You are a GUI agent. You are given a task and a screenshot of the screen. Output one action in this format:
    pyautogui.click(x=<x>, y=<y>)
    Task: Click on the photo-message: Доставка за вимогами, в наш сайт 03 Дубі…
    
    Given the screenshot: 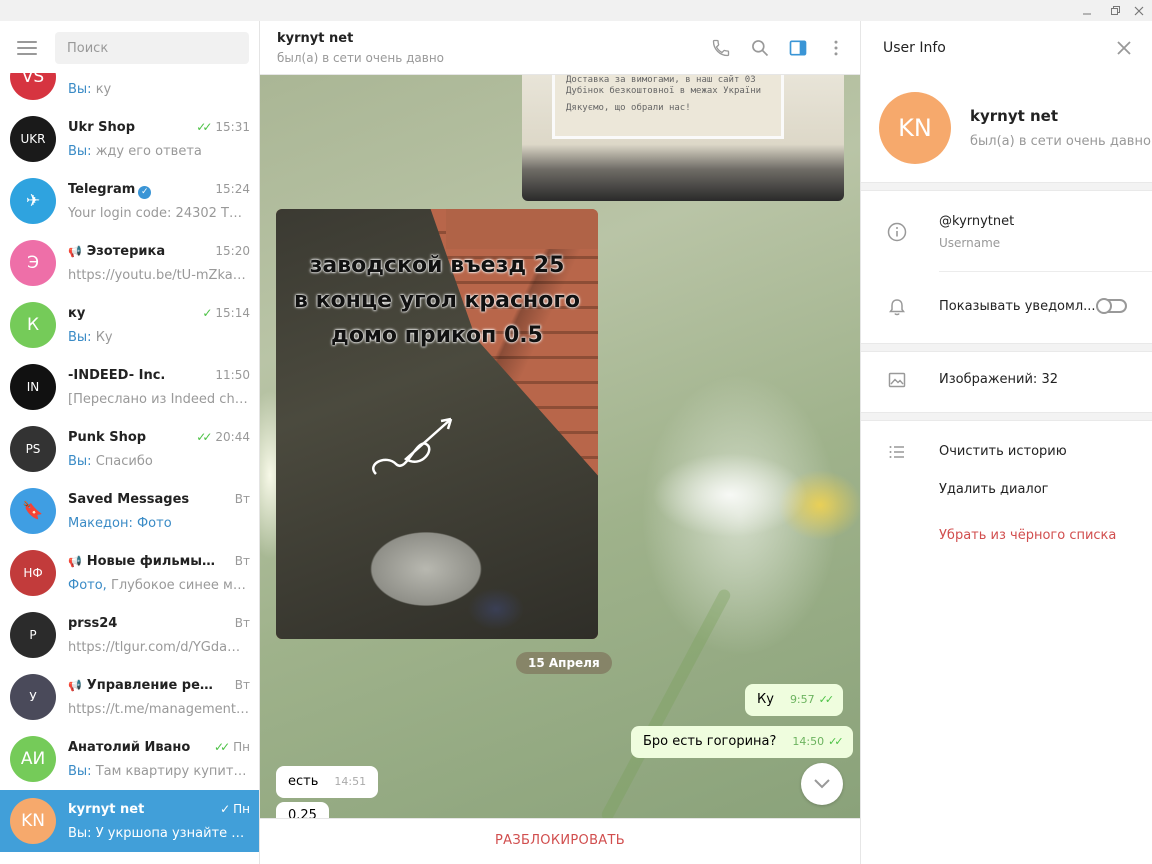 What is the action you would take?
    pyautogui.click(x=683, y=138)
    